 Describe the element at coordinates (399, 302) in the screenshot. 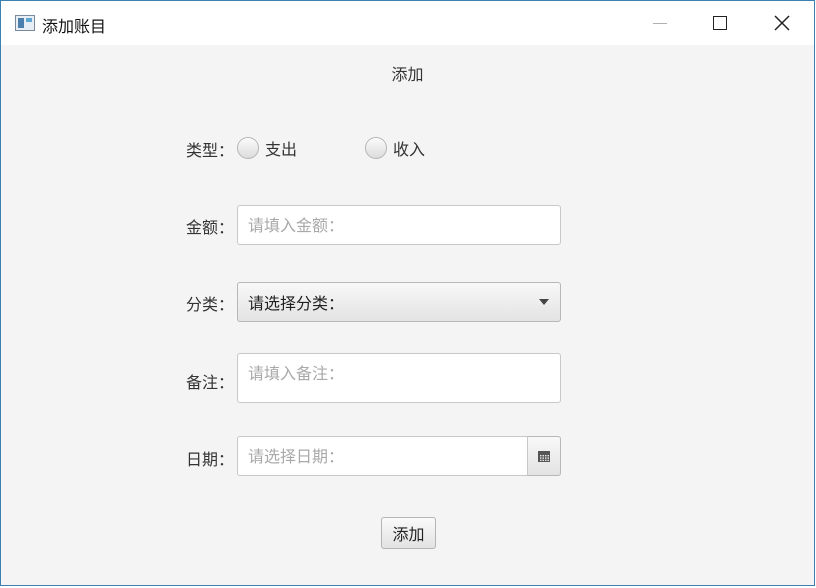

I see `category-select: 请选择分类：` at that location.